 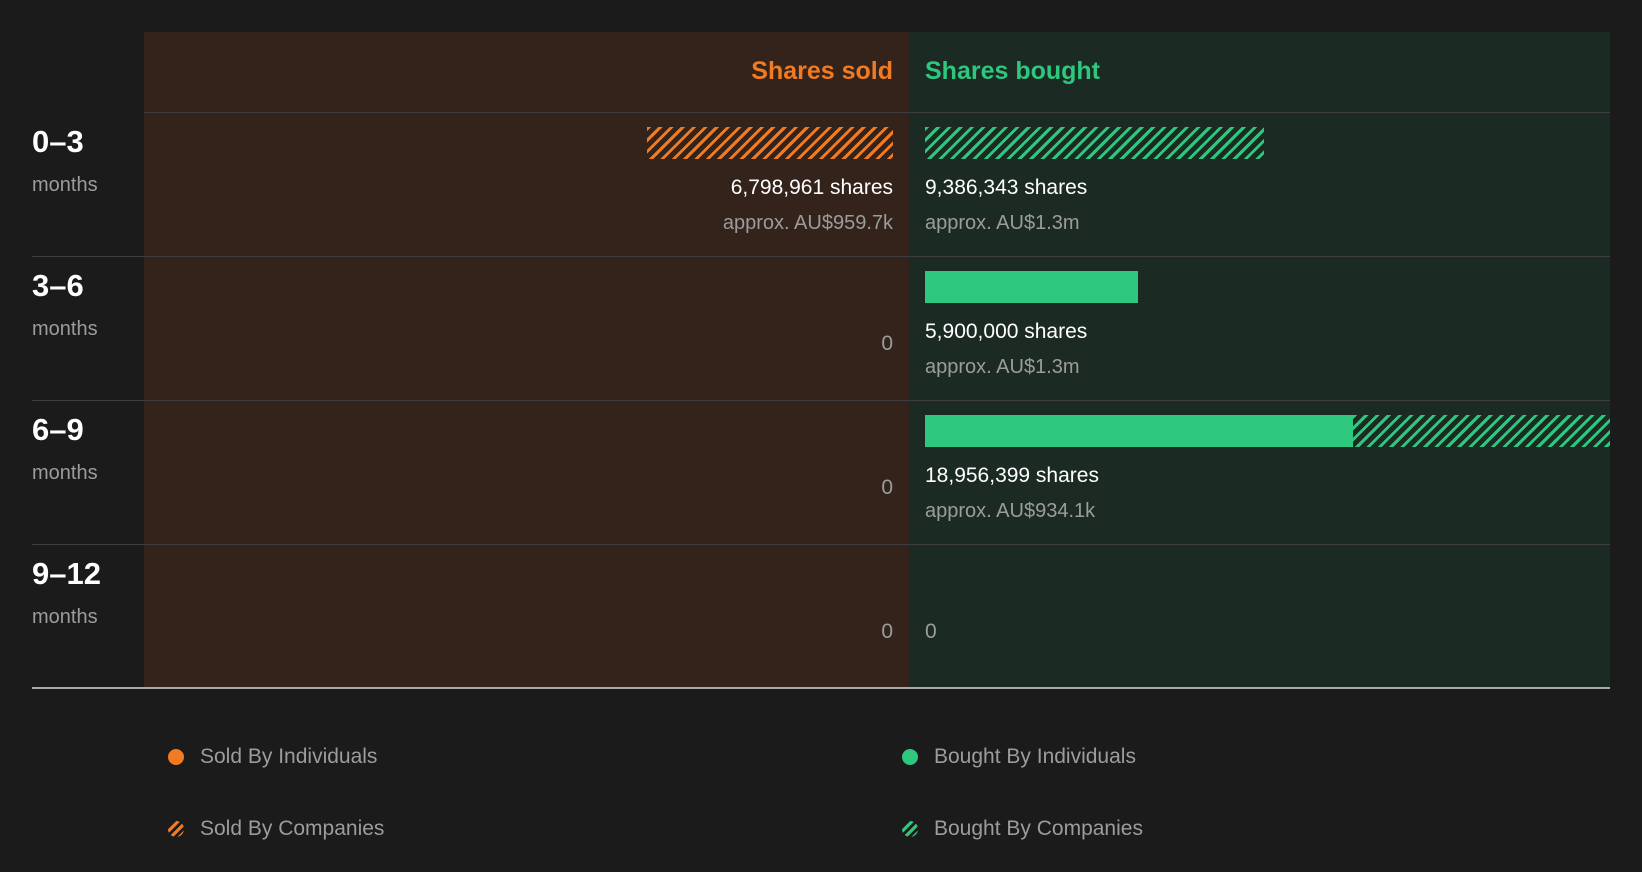 What do you see at coordinates (1035, 756) in the screenshot?
I see `legend-label: Bought By Individuals` at bounding box center [1035, 756].